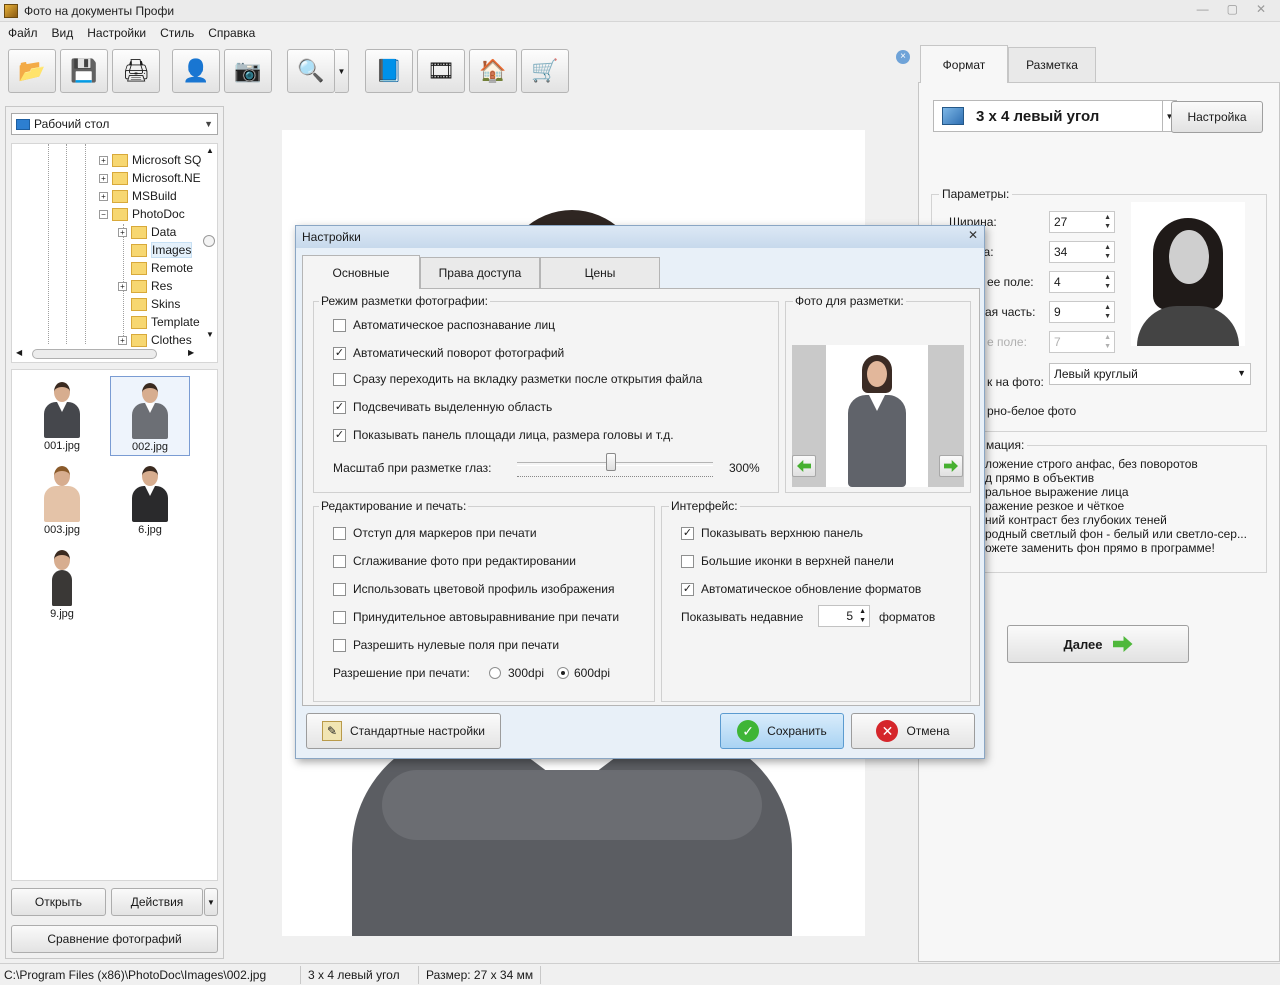  Describe the element at coordinates (442, 407) in the screenshot. I see `highlight-area-checkbox: ✓ Подсвечивать выделенную область` at that location.